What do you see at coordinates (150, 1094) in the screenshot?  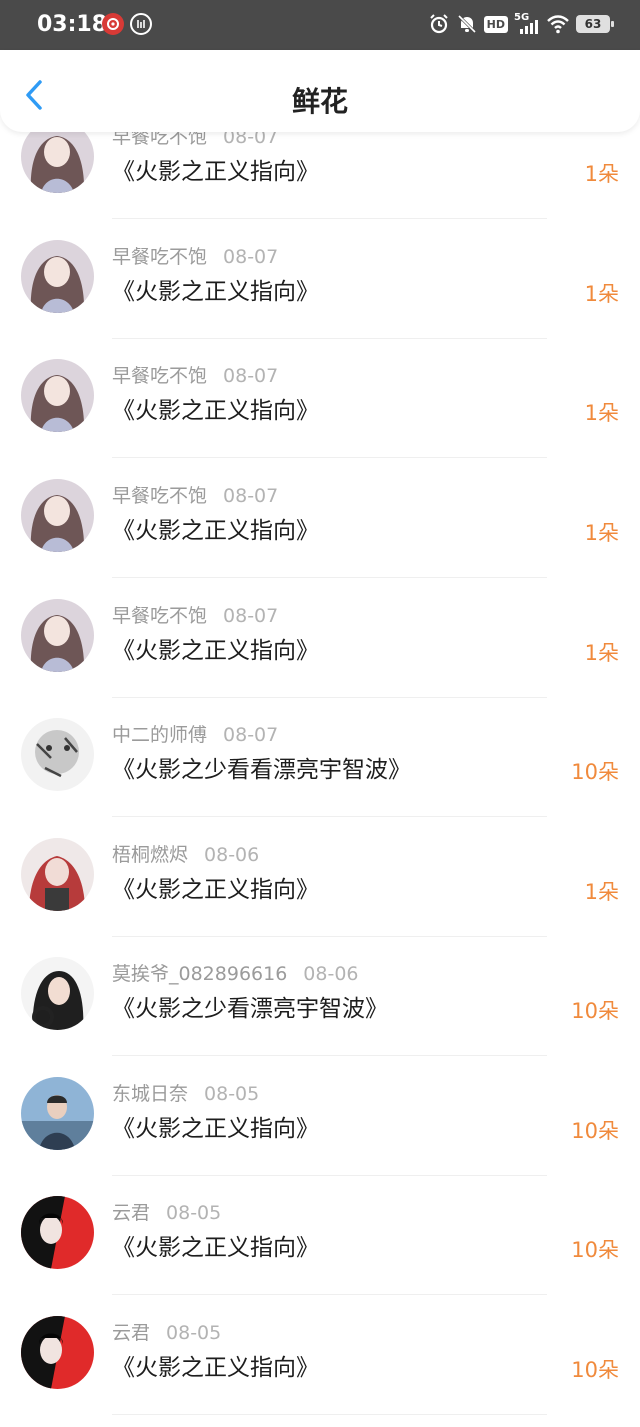 I see `sender-name: 东城日奈` at bounding box center [150, 1094].